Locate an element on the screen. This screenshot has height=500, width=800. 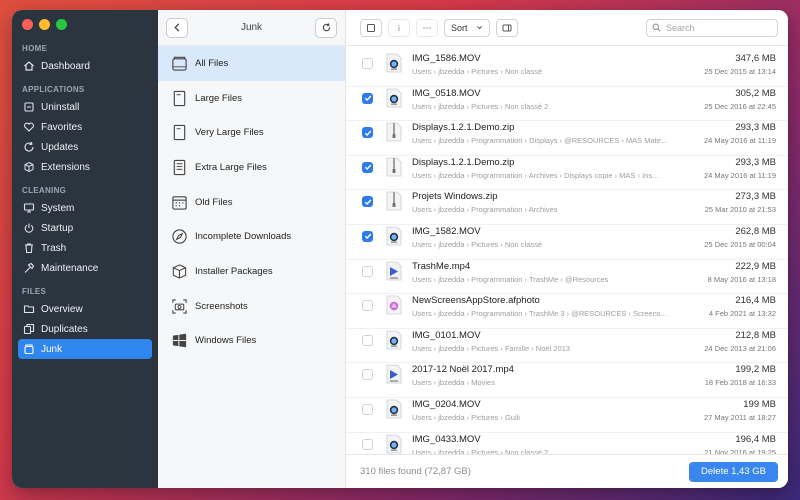
sidebar-section-title: CLEANING is located at coordinates (44, 190).